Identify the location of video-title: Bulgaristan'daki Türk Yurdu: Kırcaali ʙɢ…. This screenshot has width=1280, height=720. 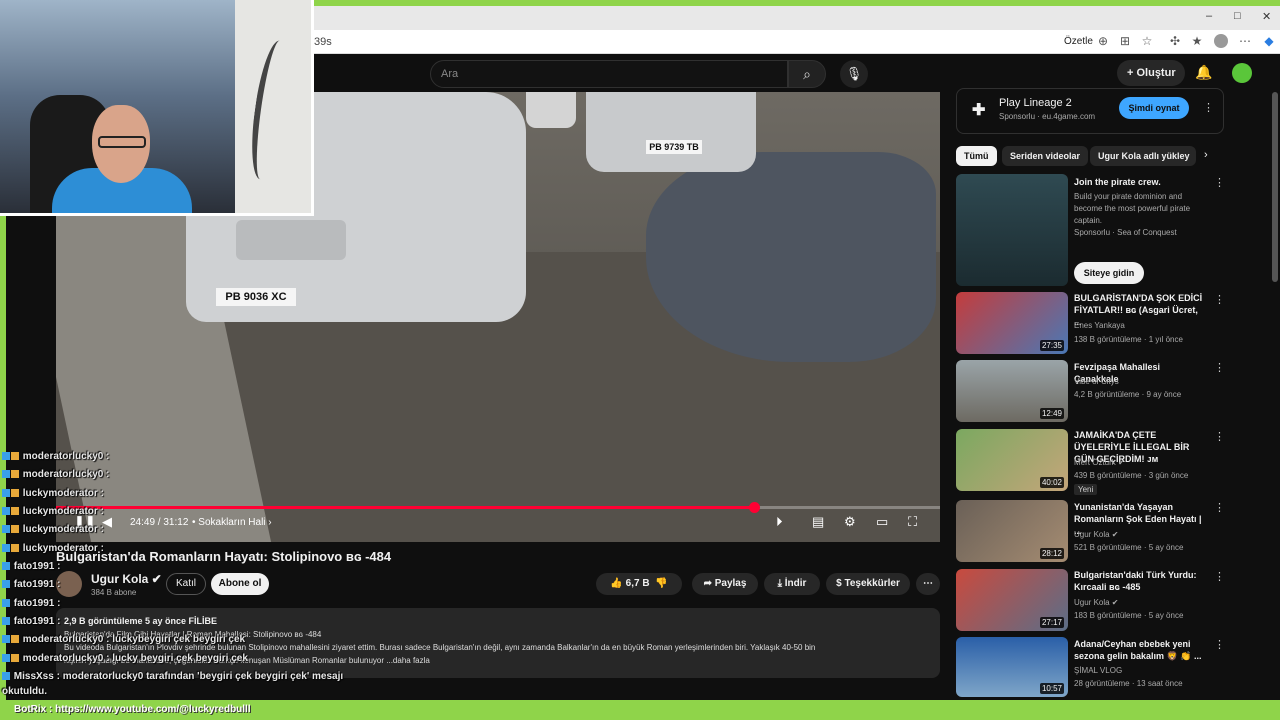
(1139, 581).